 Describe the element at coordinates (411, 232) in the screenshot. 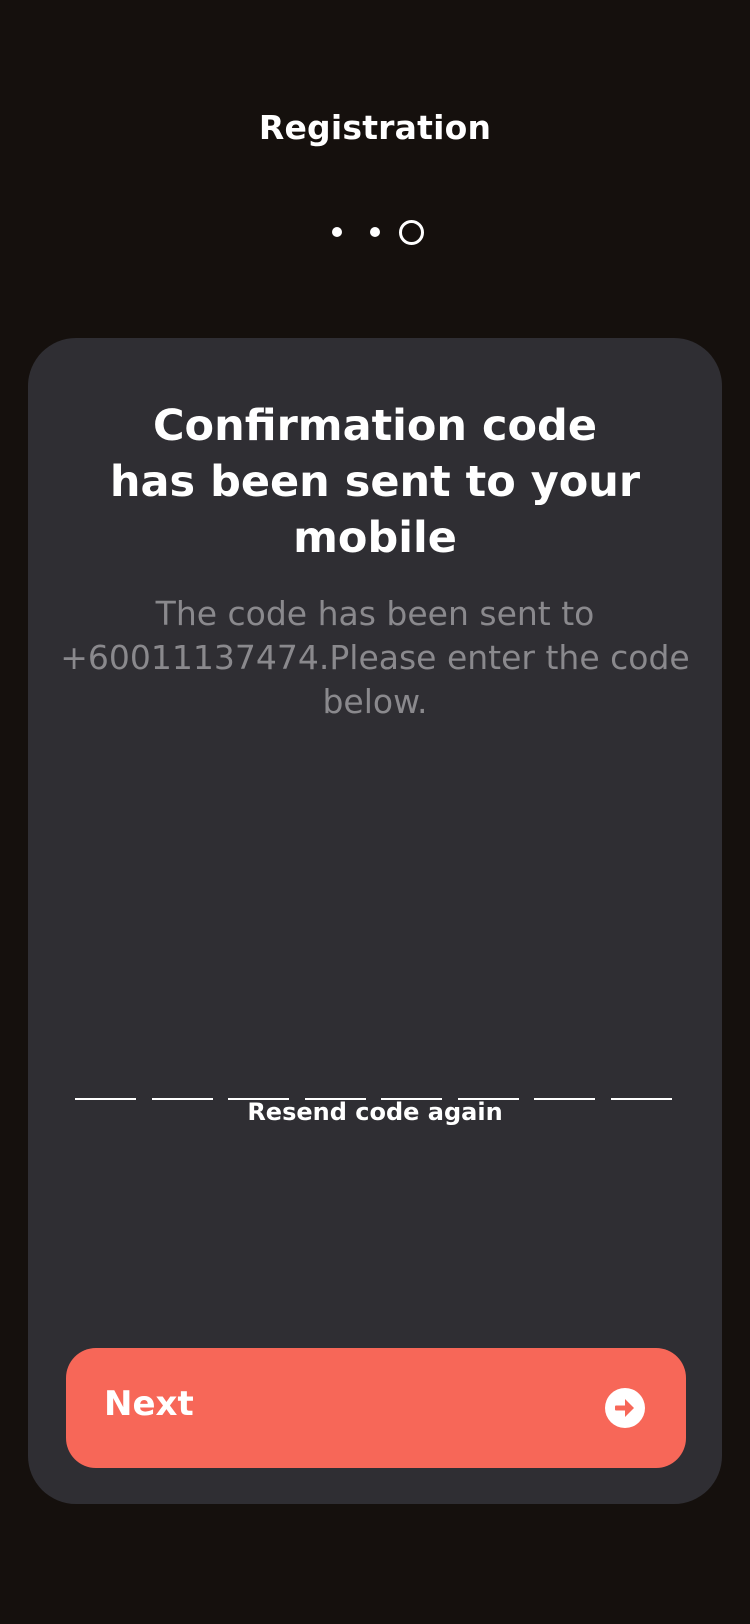

I see `step-dot-current` at that location.